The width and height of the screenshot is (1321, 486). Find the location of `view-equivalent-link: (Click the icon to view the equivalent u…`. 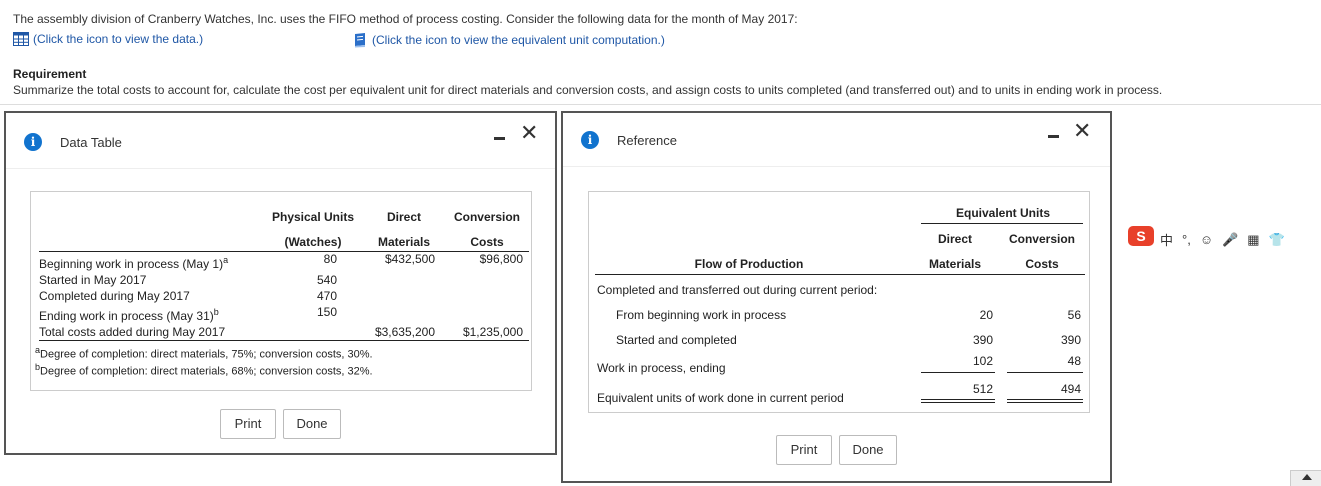

view-equivalent-link: (Click the icon to view the equivalent u… is located at coordinates (508, 40).